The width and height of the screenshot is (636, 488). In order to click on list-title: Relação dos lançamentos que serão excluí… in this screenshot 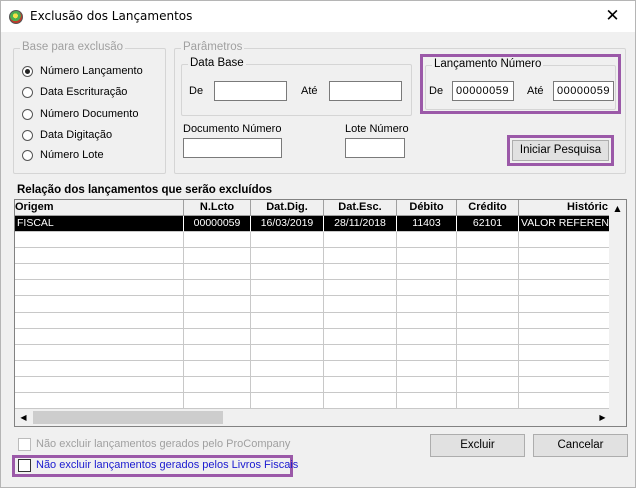, I will do `click(145, 190)`.